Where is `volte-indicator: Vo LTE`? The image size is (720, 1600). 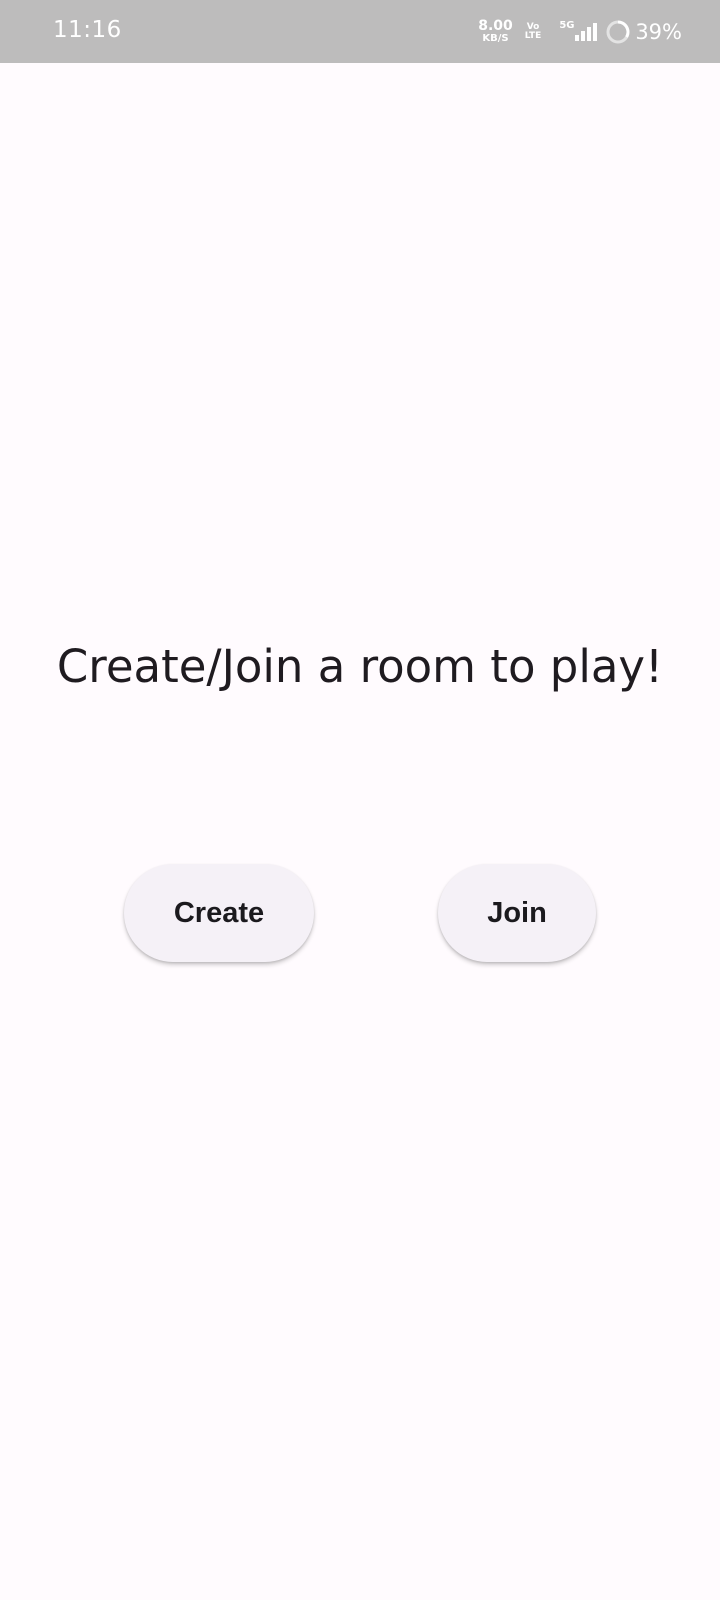
volte-indicator: Vo LTE is located at coordinates (533, 31).